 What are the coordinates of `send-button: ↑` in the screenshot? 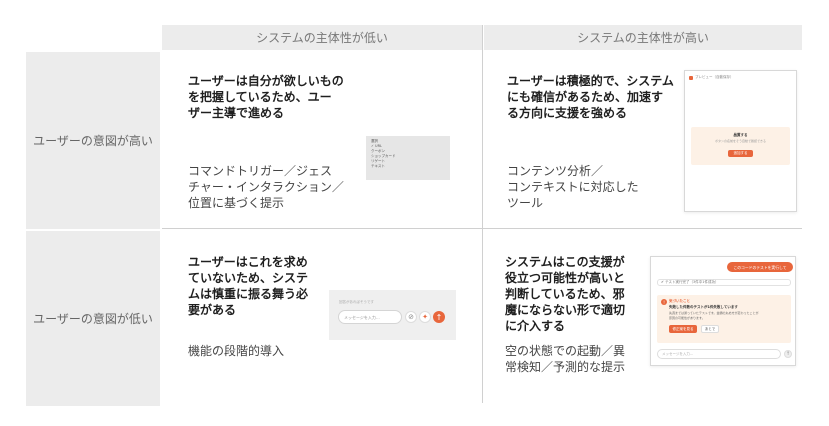 It's located at (439, 317).